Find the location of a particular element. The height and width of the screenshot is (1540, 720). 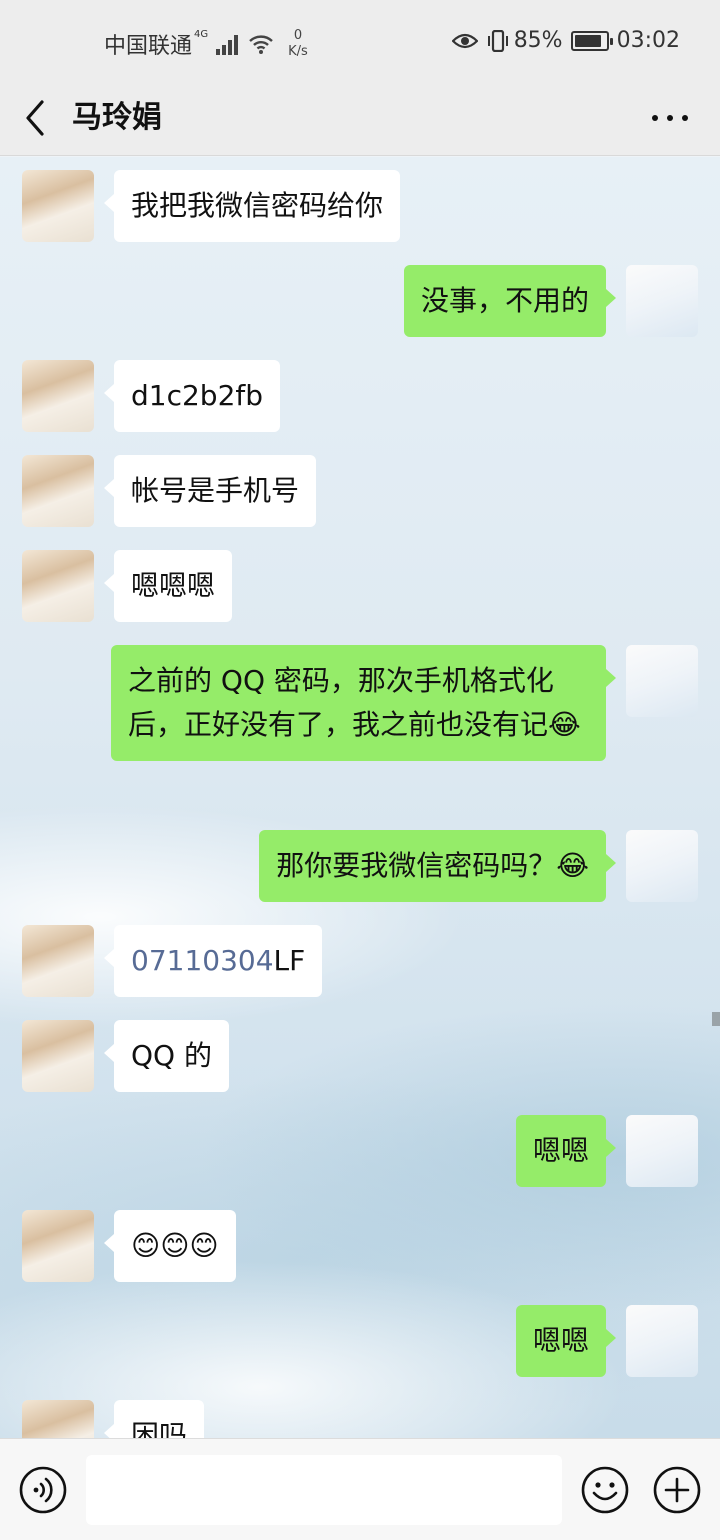

message-row: 那你要我微信密码吗？😂 is located at coordinates (360, 867).